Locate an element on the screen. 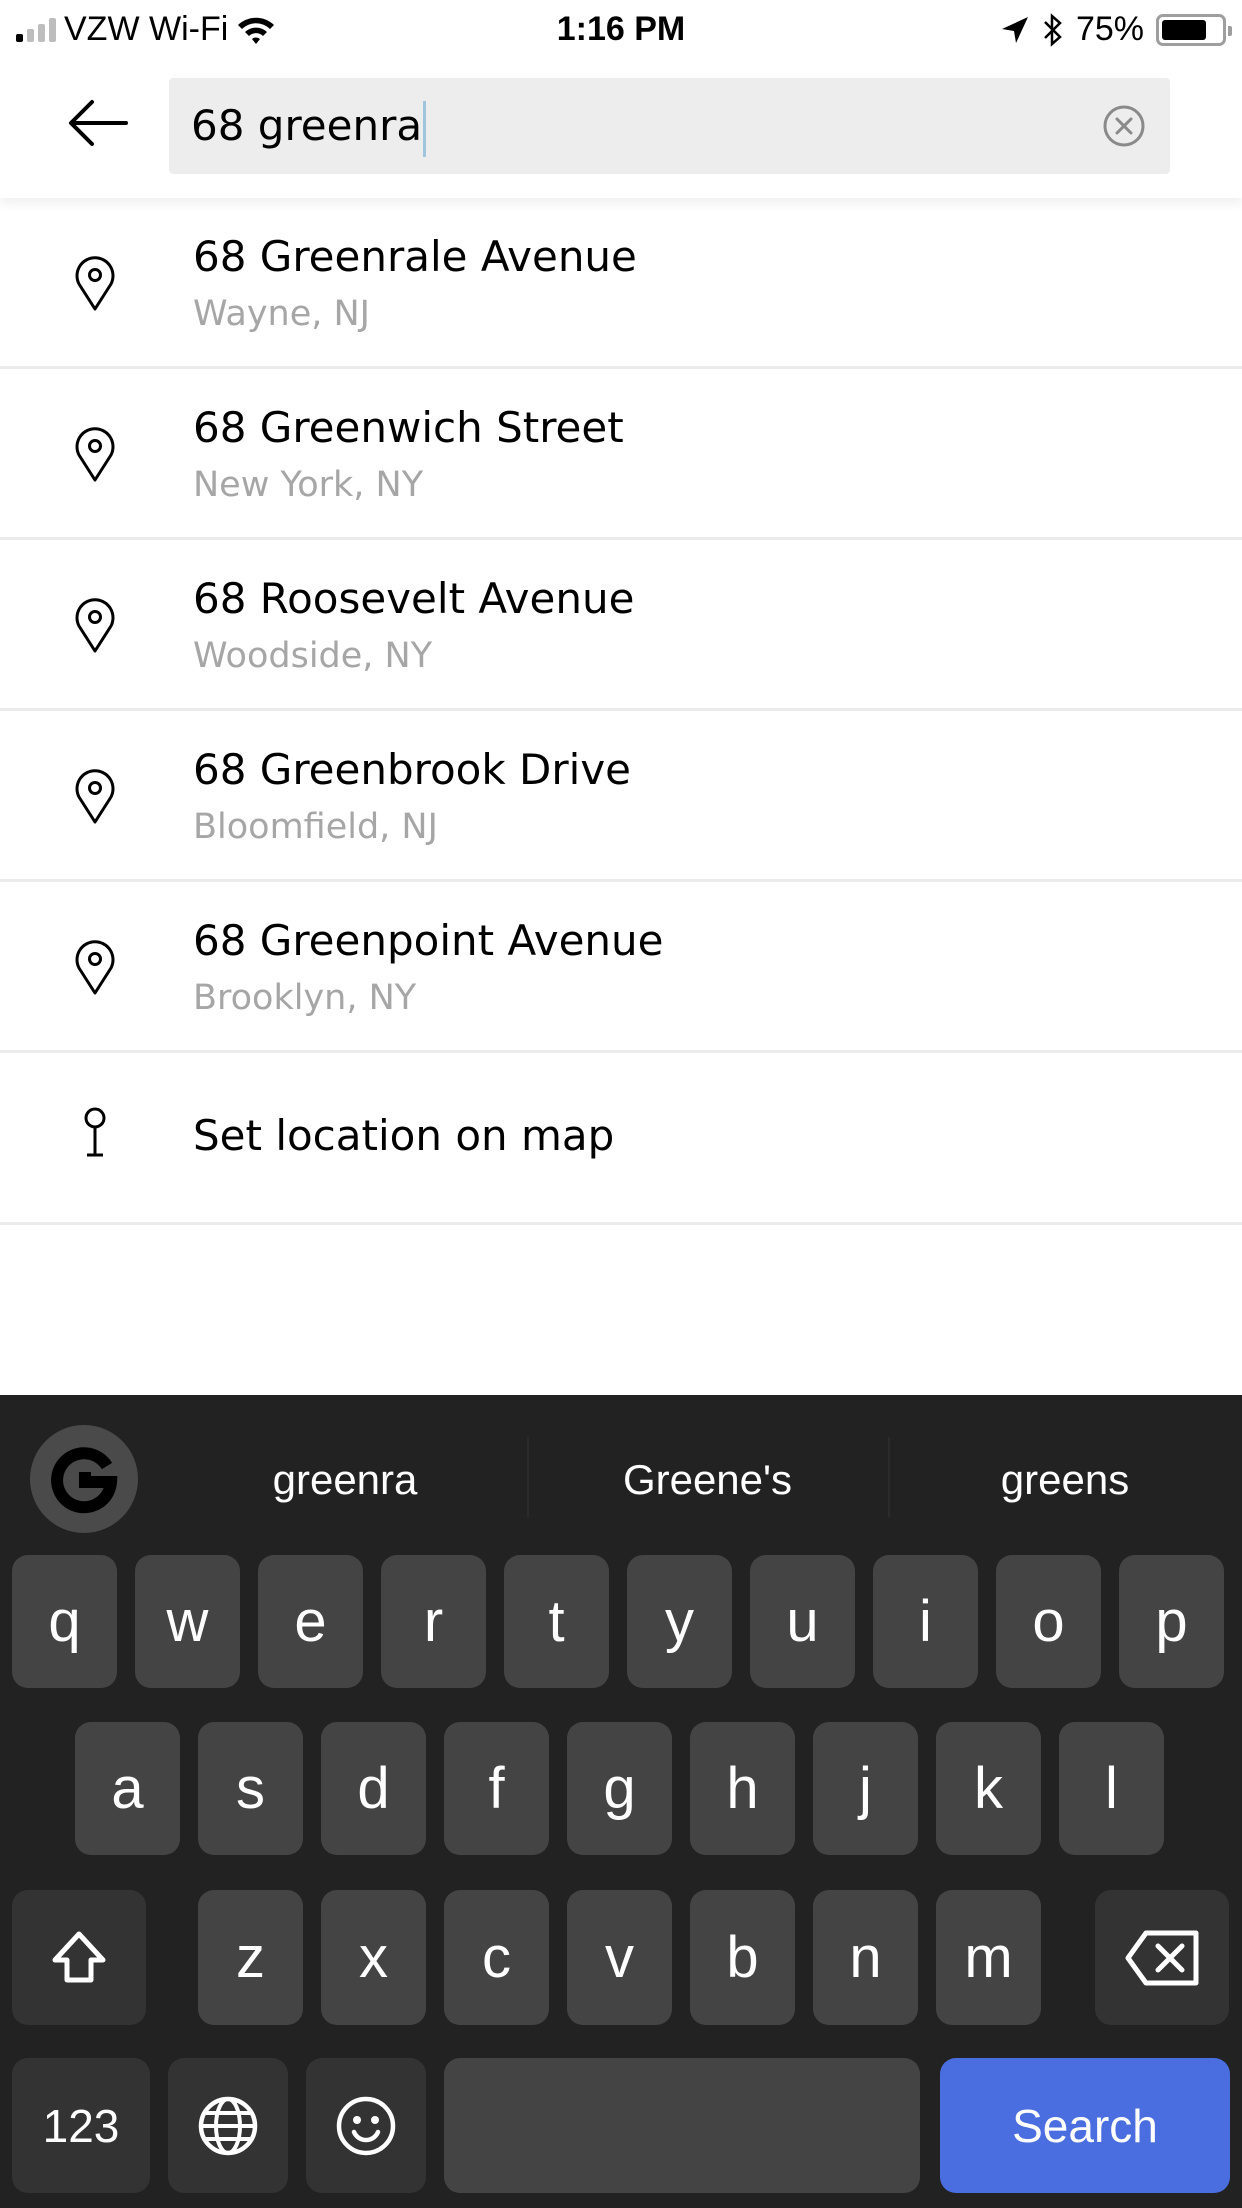 The height and width of the screenshot is (2208, 1242). key-t: t is located at coordinates (556, 1621).